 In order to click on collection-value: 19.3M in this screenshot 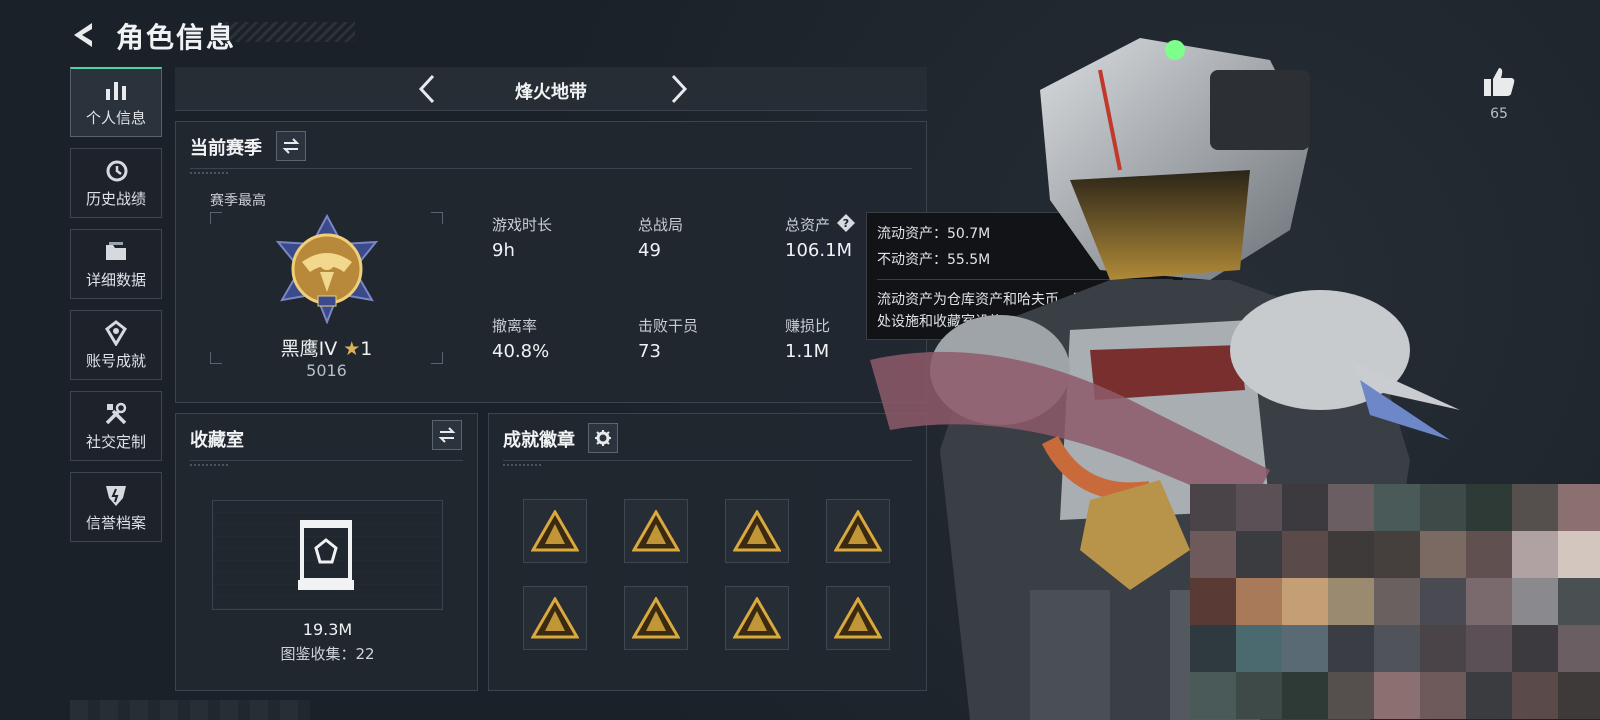, I will do `click(327, 629)`.